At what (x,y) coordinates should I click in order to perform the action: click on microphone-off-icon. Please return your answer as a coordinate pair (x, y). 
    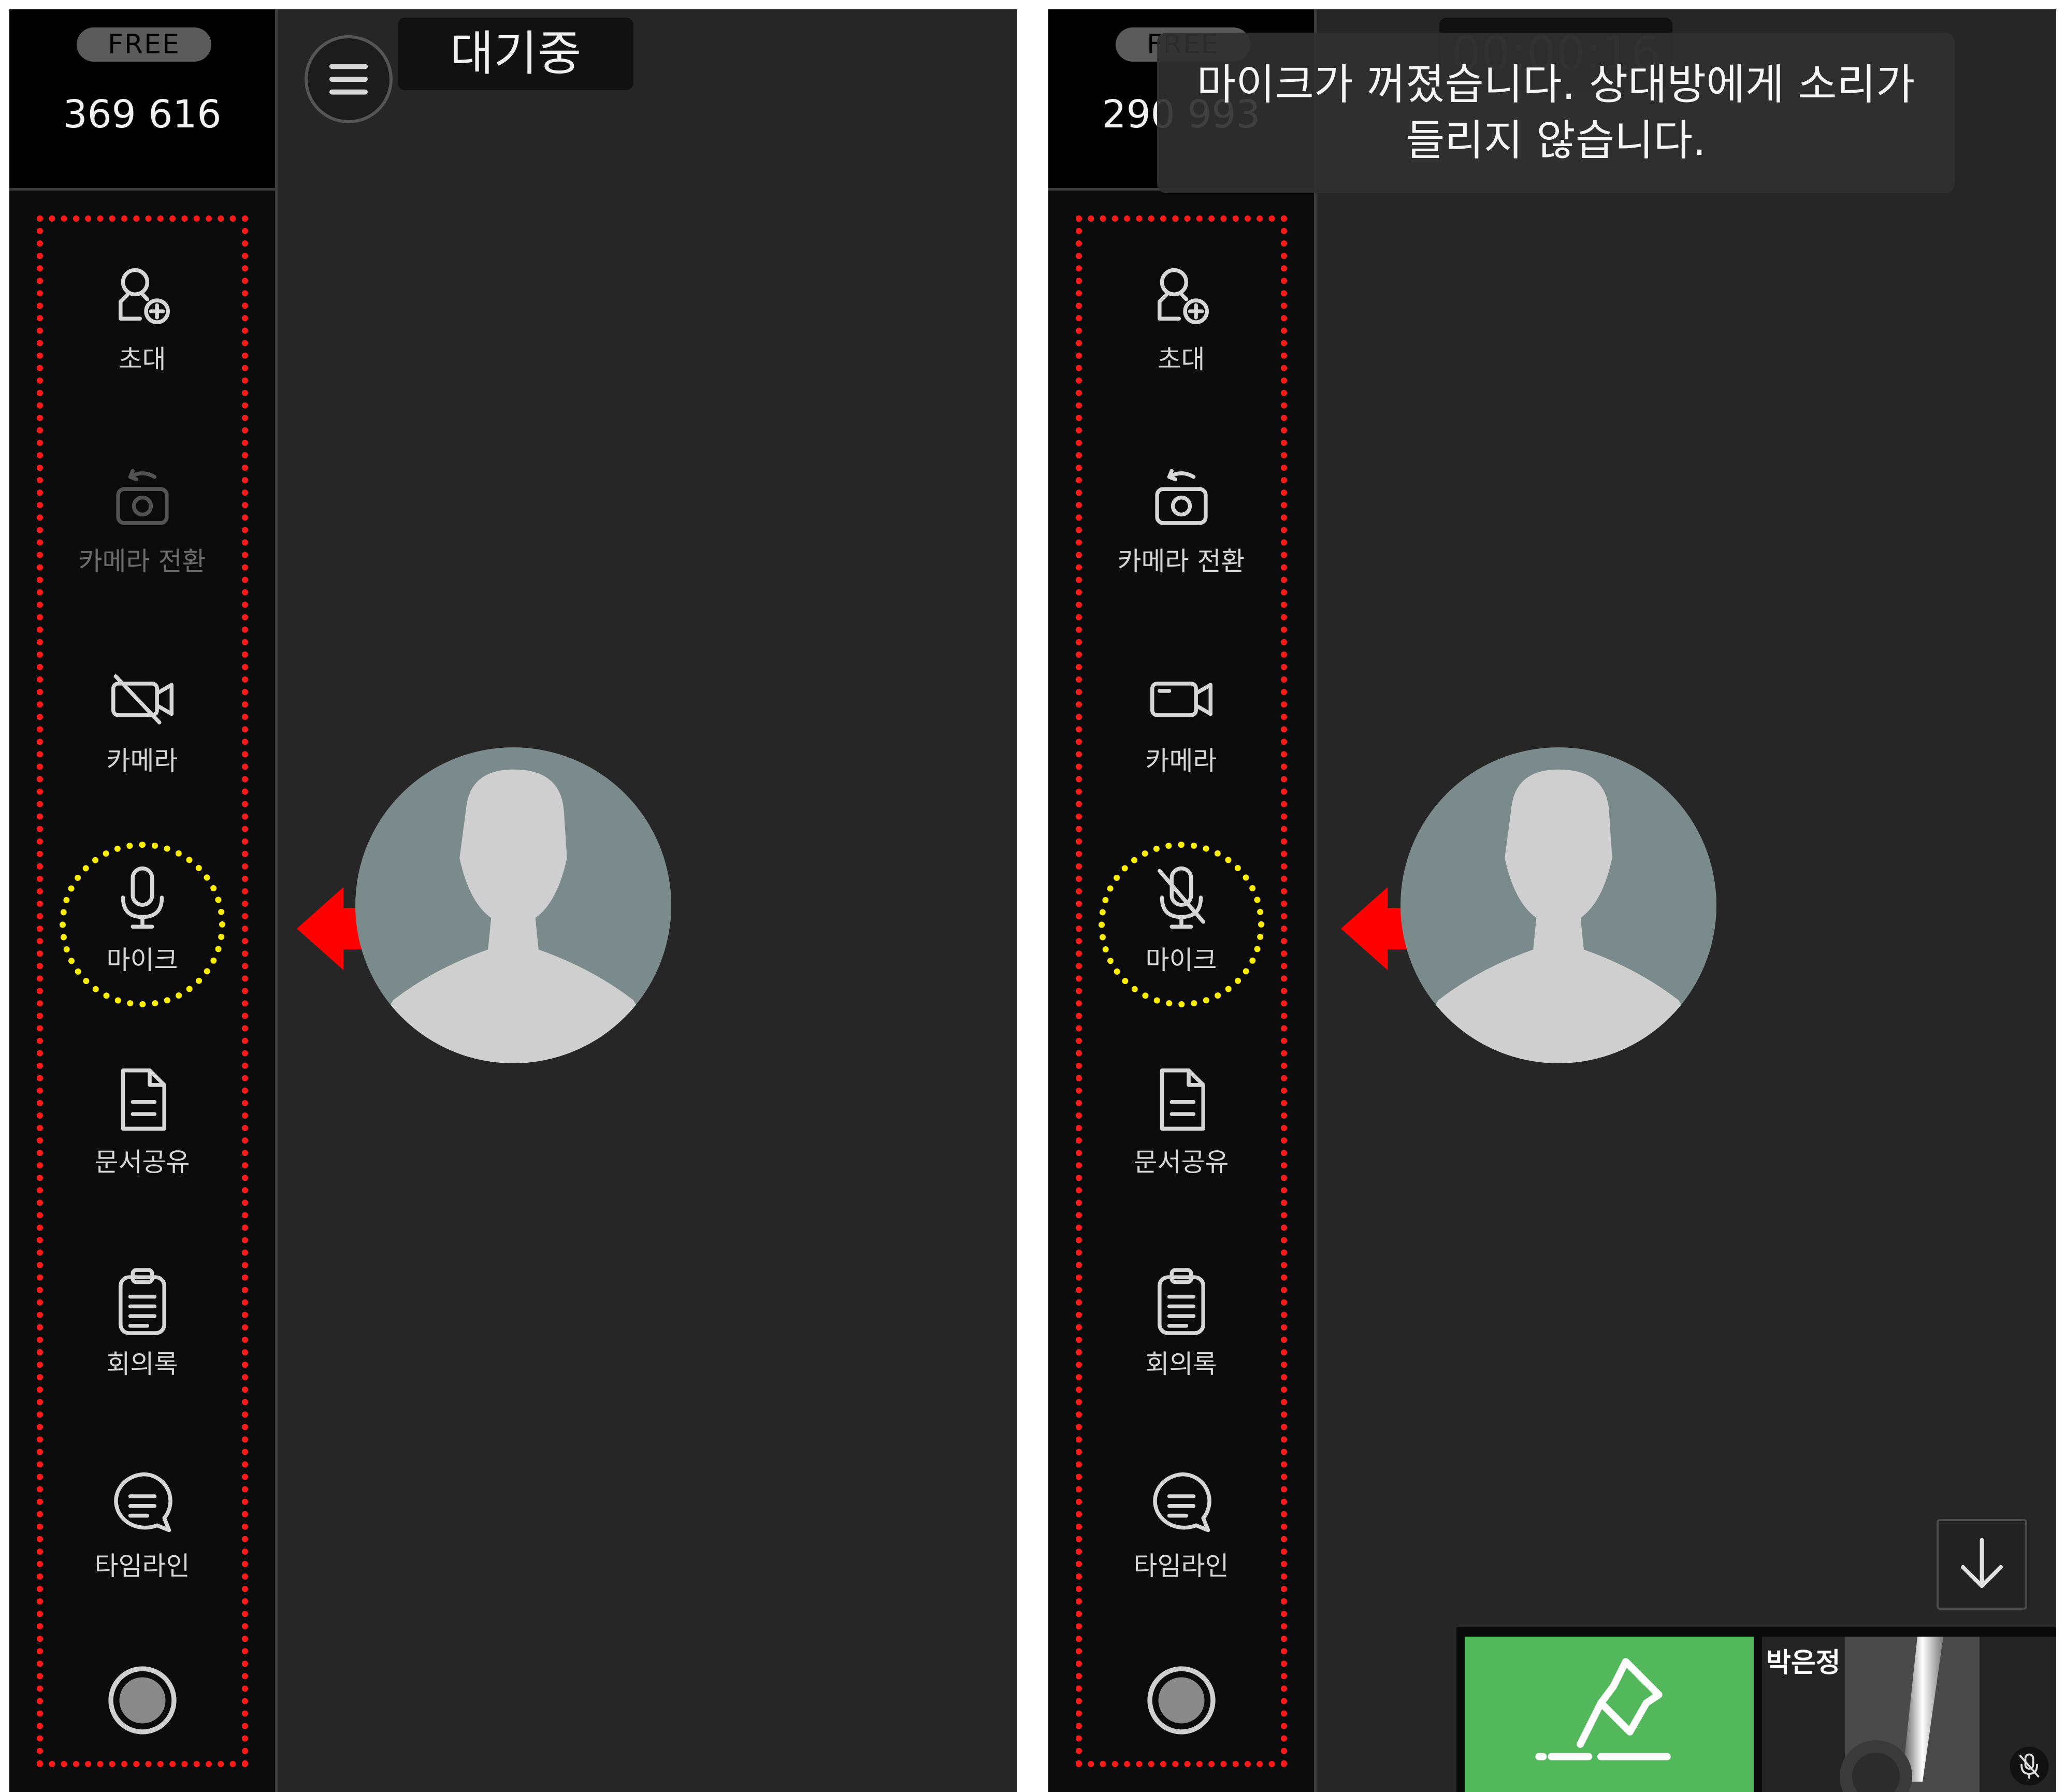
    Looking at the image, I should click on (1181, 897).